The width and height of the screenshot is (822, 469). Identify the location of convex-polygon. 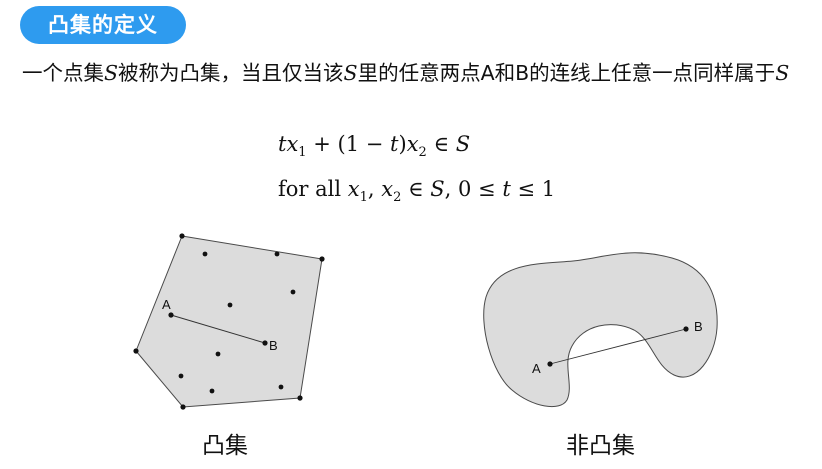
(229, 321).